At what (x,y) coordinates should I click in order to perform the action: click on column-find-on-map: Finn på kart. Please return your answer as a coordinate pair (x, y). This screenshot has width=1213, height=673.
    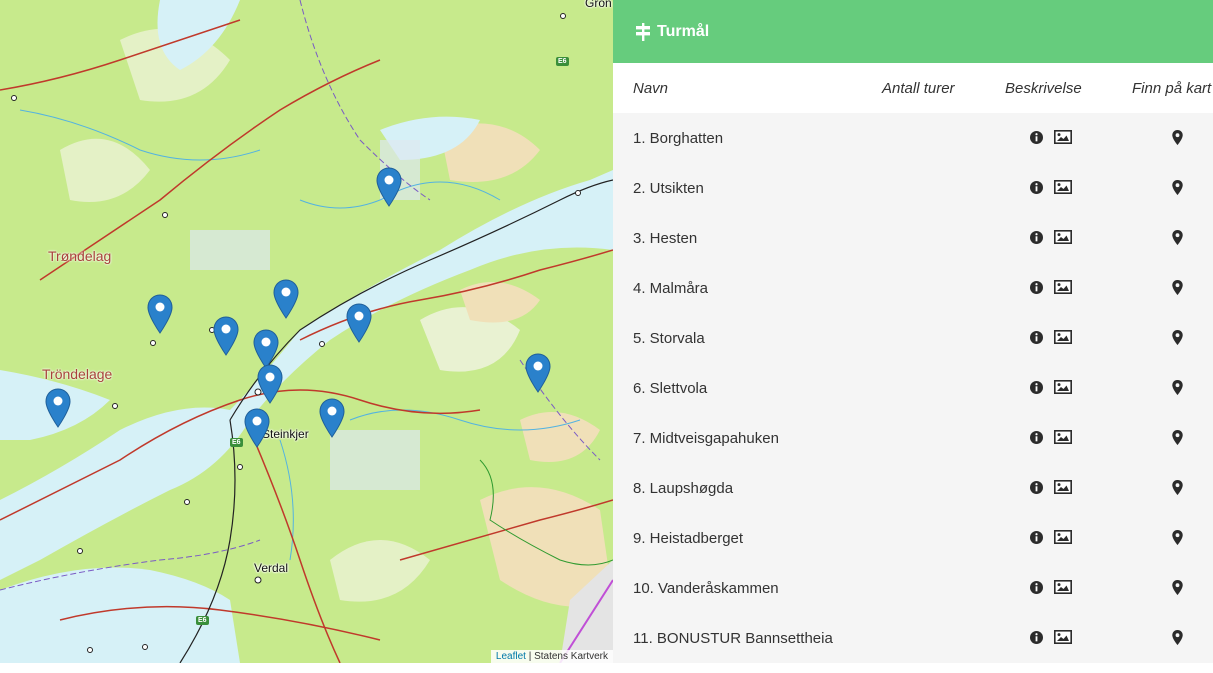
    Looking at the image, I should click on (1172, 88).